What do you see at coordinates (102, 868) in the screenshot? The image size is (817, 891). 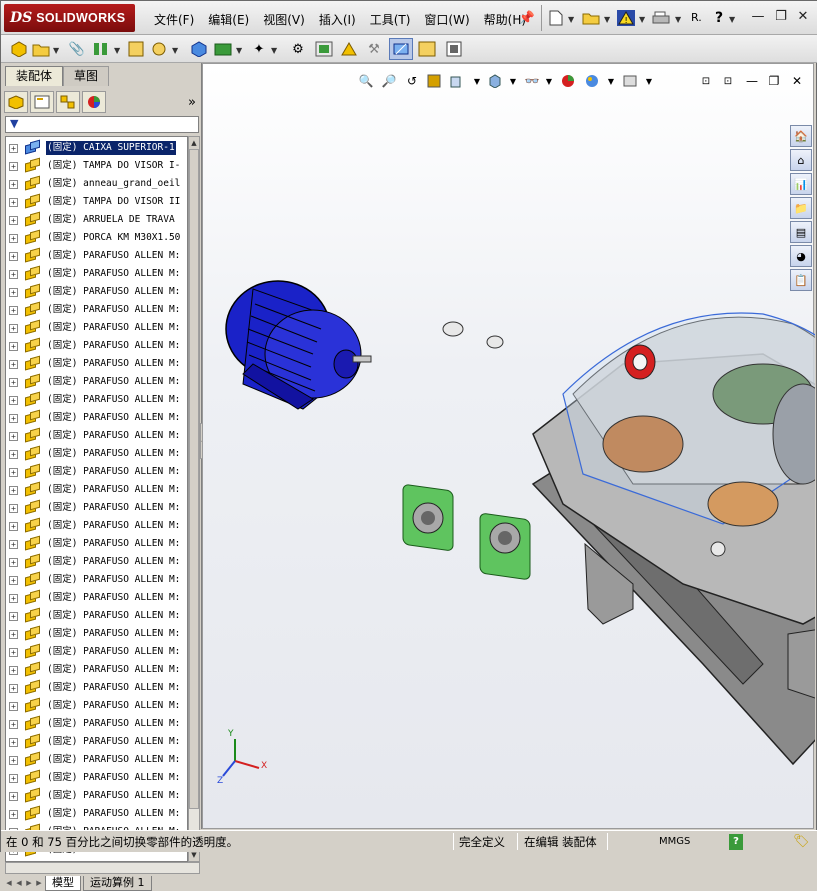 I see `tree-horizontal-scrollbar` at bounding box center [102, 868].